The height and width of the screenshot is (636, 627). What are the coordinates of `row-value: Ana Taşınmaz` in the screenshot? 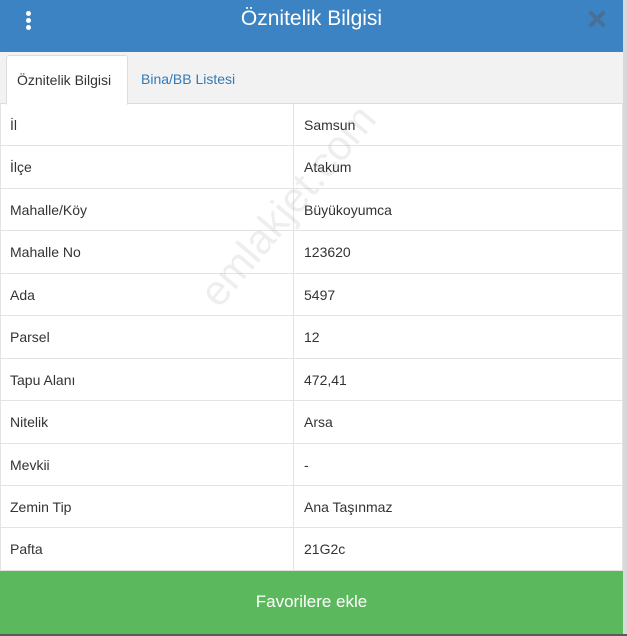 It's located at (348, 506).